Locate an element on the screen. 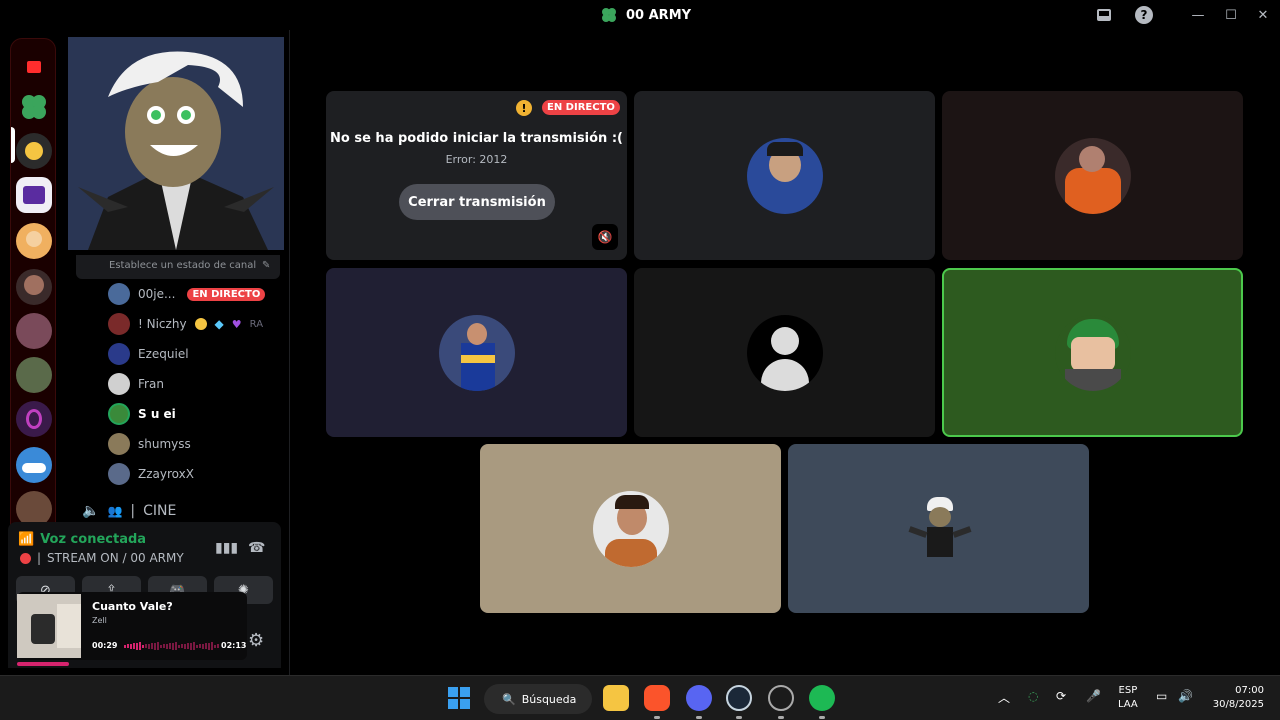 Image resolution: width=1280 pixels, height=720 pixels. sync-icon: ⟳ is located at coordinates (1061, 696).